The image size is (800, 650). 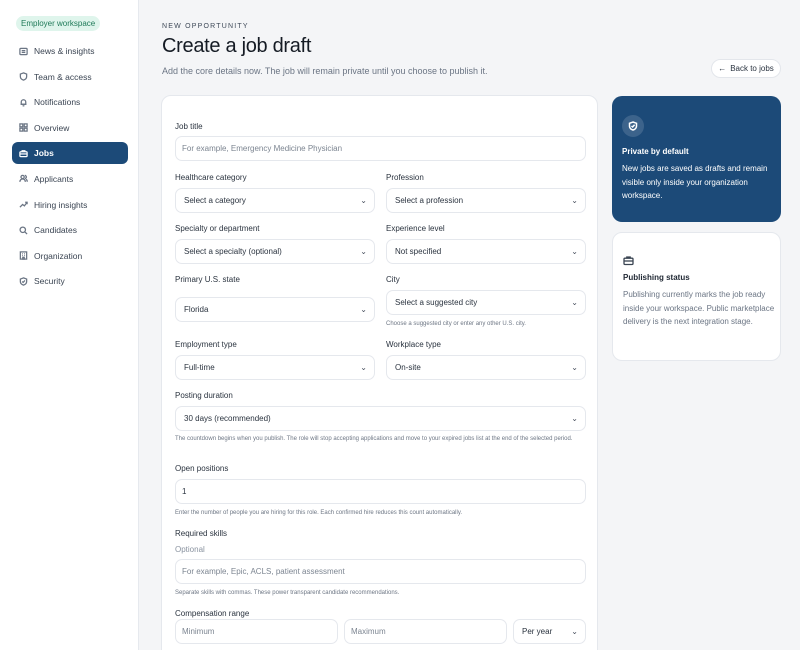 What do you see at coordinates (256, 631) in the screenshot?
I see `compensation-min-input: Minimum` at bounding box center [256, 631].